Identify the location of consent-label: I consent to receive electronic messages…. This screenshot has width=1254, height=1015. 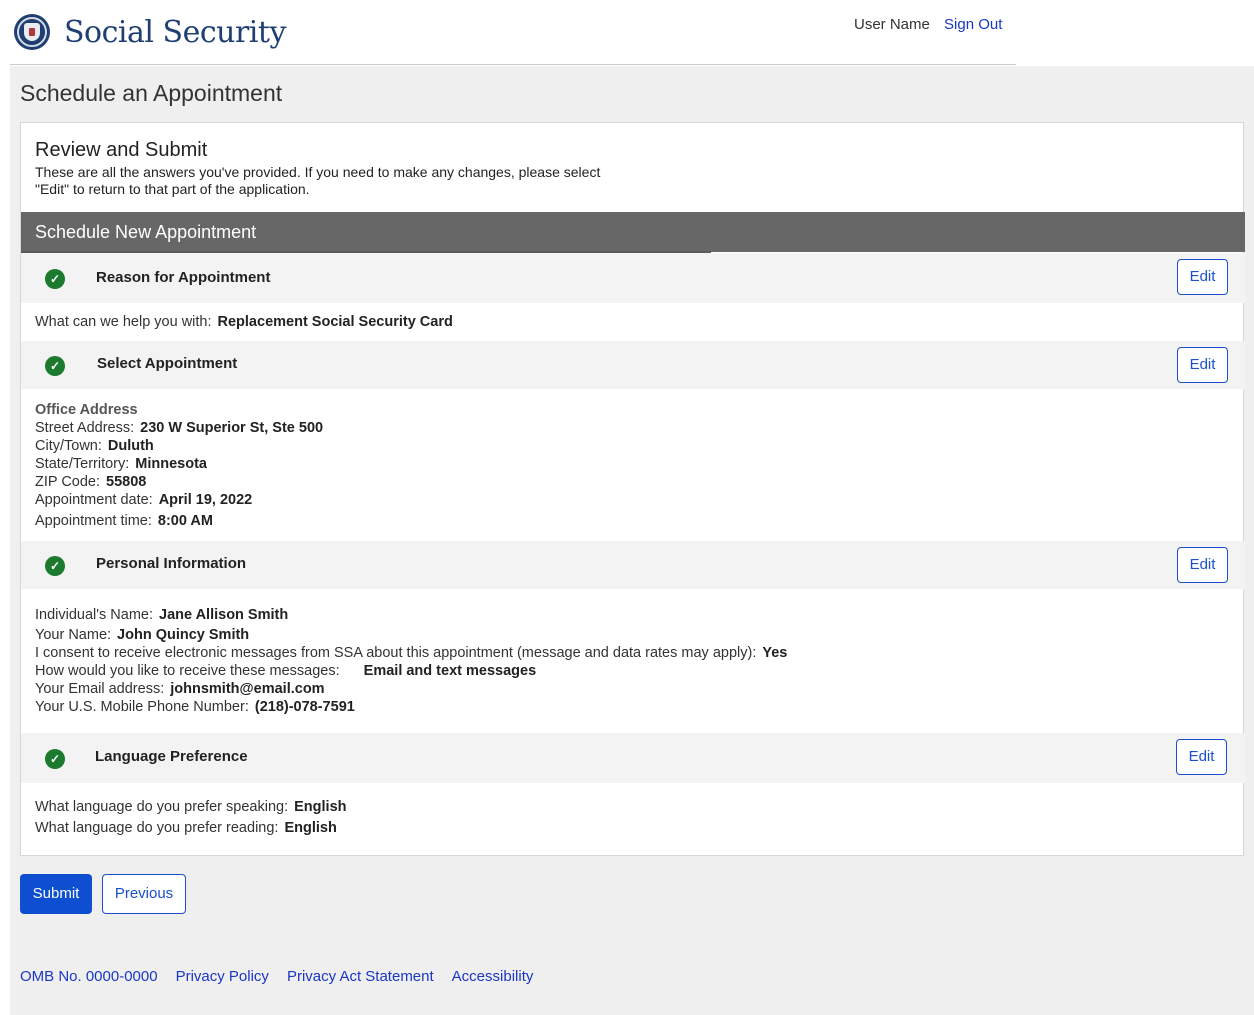
(396, 653).